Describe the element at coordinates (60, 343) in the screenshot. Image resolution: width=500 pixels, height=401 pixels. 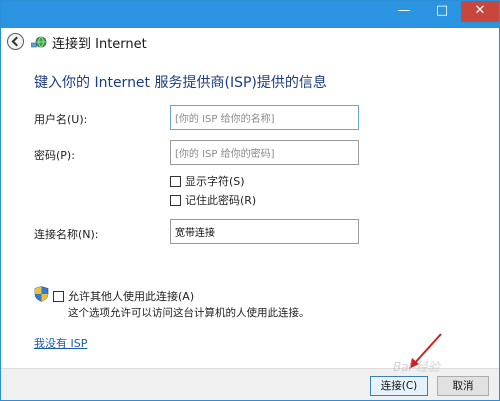
I see `no-isp-link: 我没有 ISP` at that location.